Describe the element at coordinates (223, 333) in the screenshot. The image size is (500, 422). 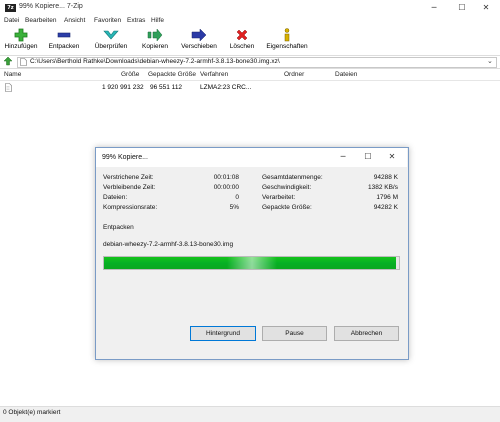
I see `background-button: Hintergrund` at that location.